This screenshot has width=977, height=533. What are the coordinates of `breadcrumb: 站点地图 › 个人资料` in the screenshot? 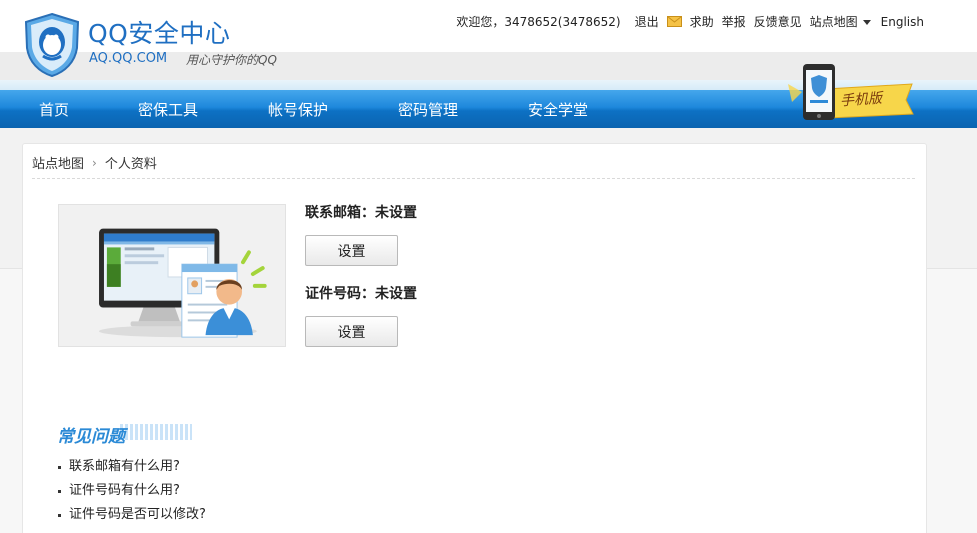 It's located at (94, 163).